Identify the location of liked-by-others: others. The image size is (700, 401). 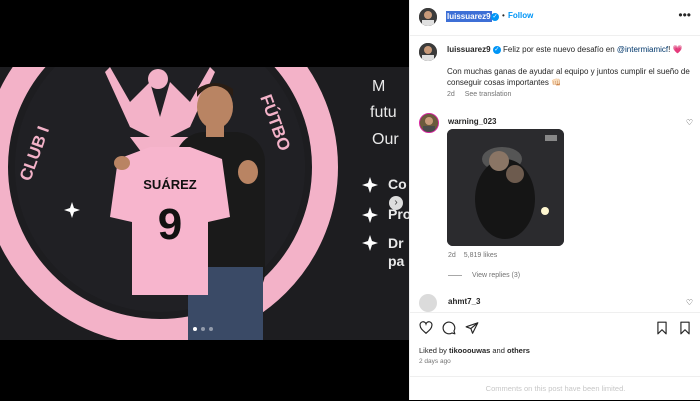
(518, 350).